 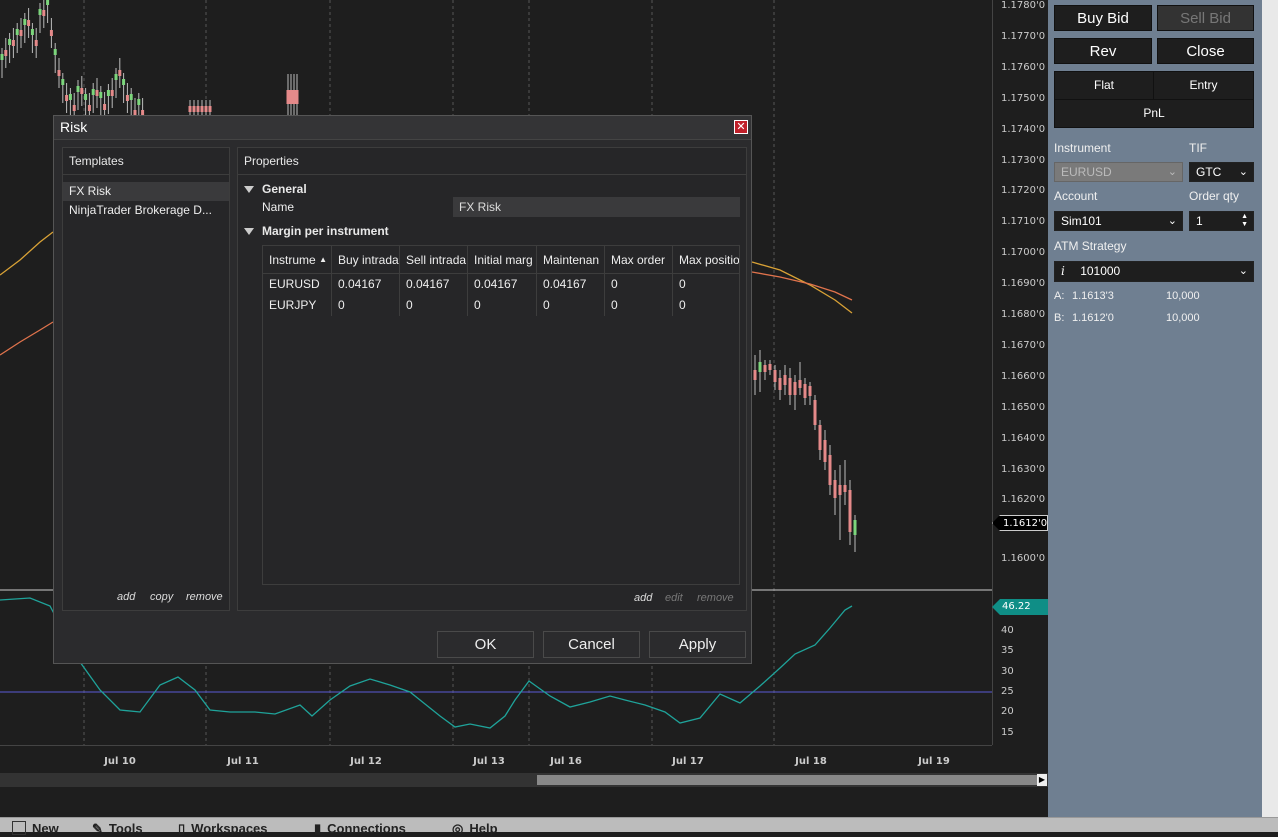 What do you see at coordinates (243, 761) in the screenshot?
I see `time-label: Jul 11` at bounding box center [243, 761].